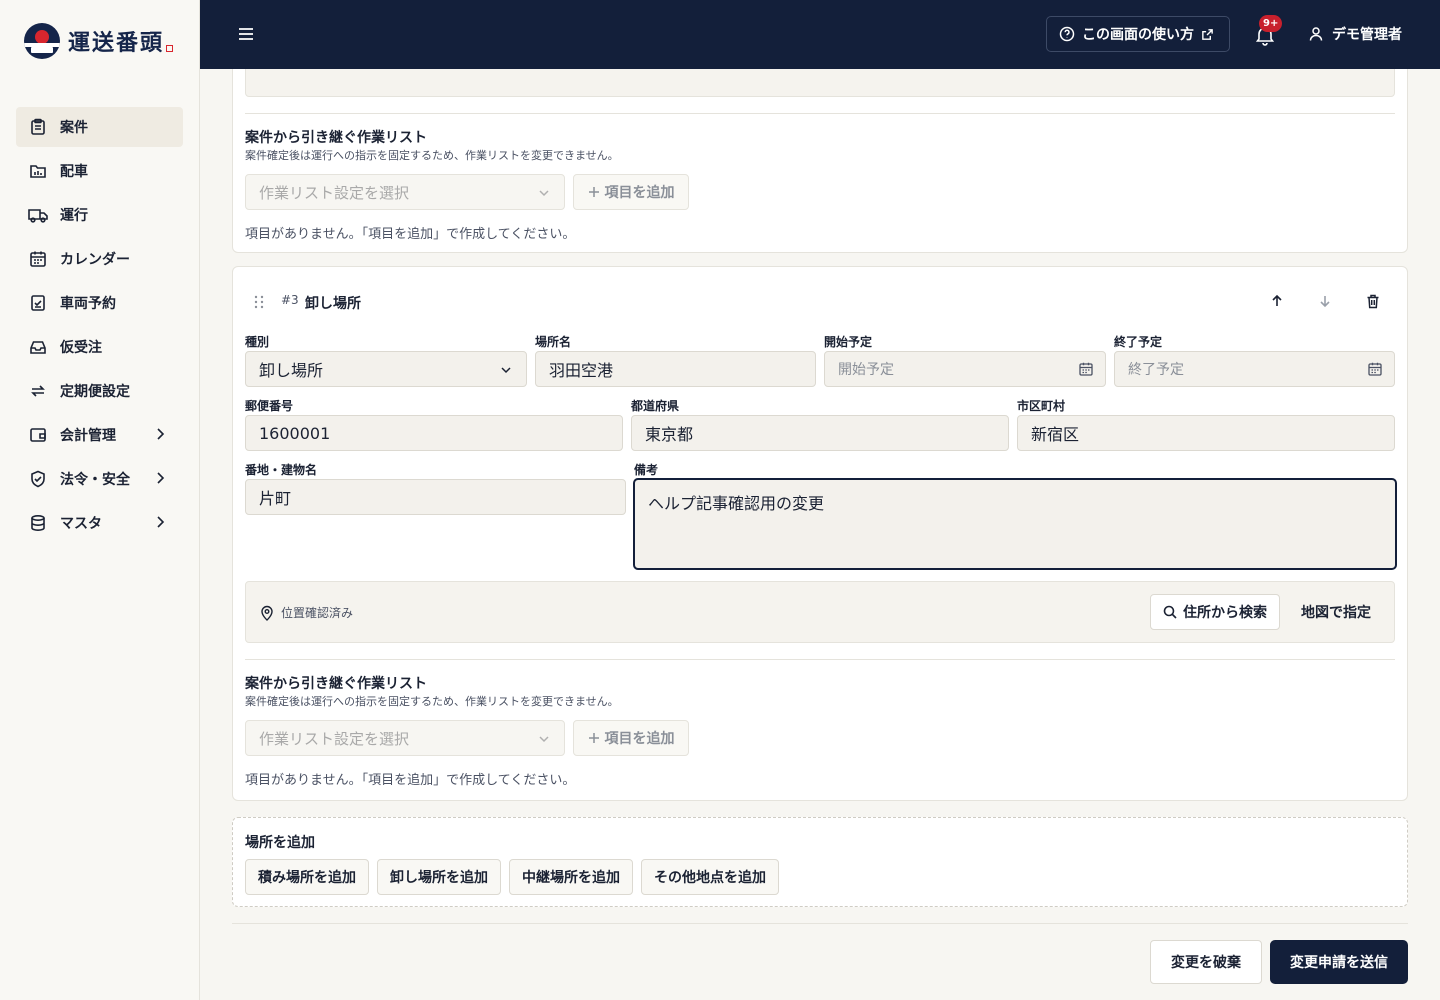 Image resolution: width=1440 pixels, height=1000 pixels. What do you see at coordinates (1067, 34) in the screenshot?
I see `help-circle-icon` at bounding box center [1067, 34].